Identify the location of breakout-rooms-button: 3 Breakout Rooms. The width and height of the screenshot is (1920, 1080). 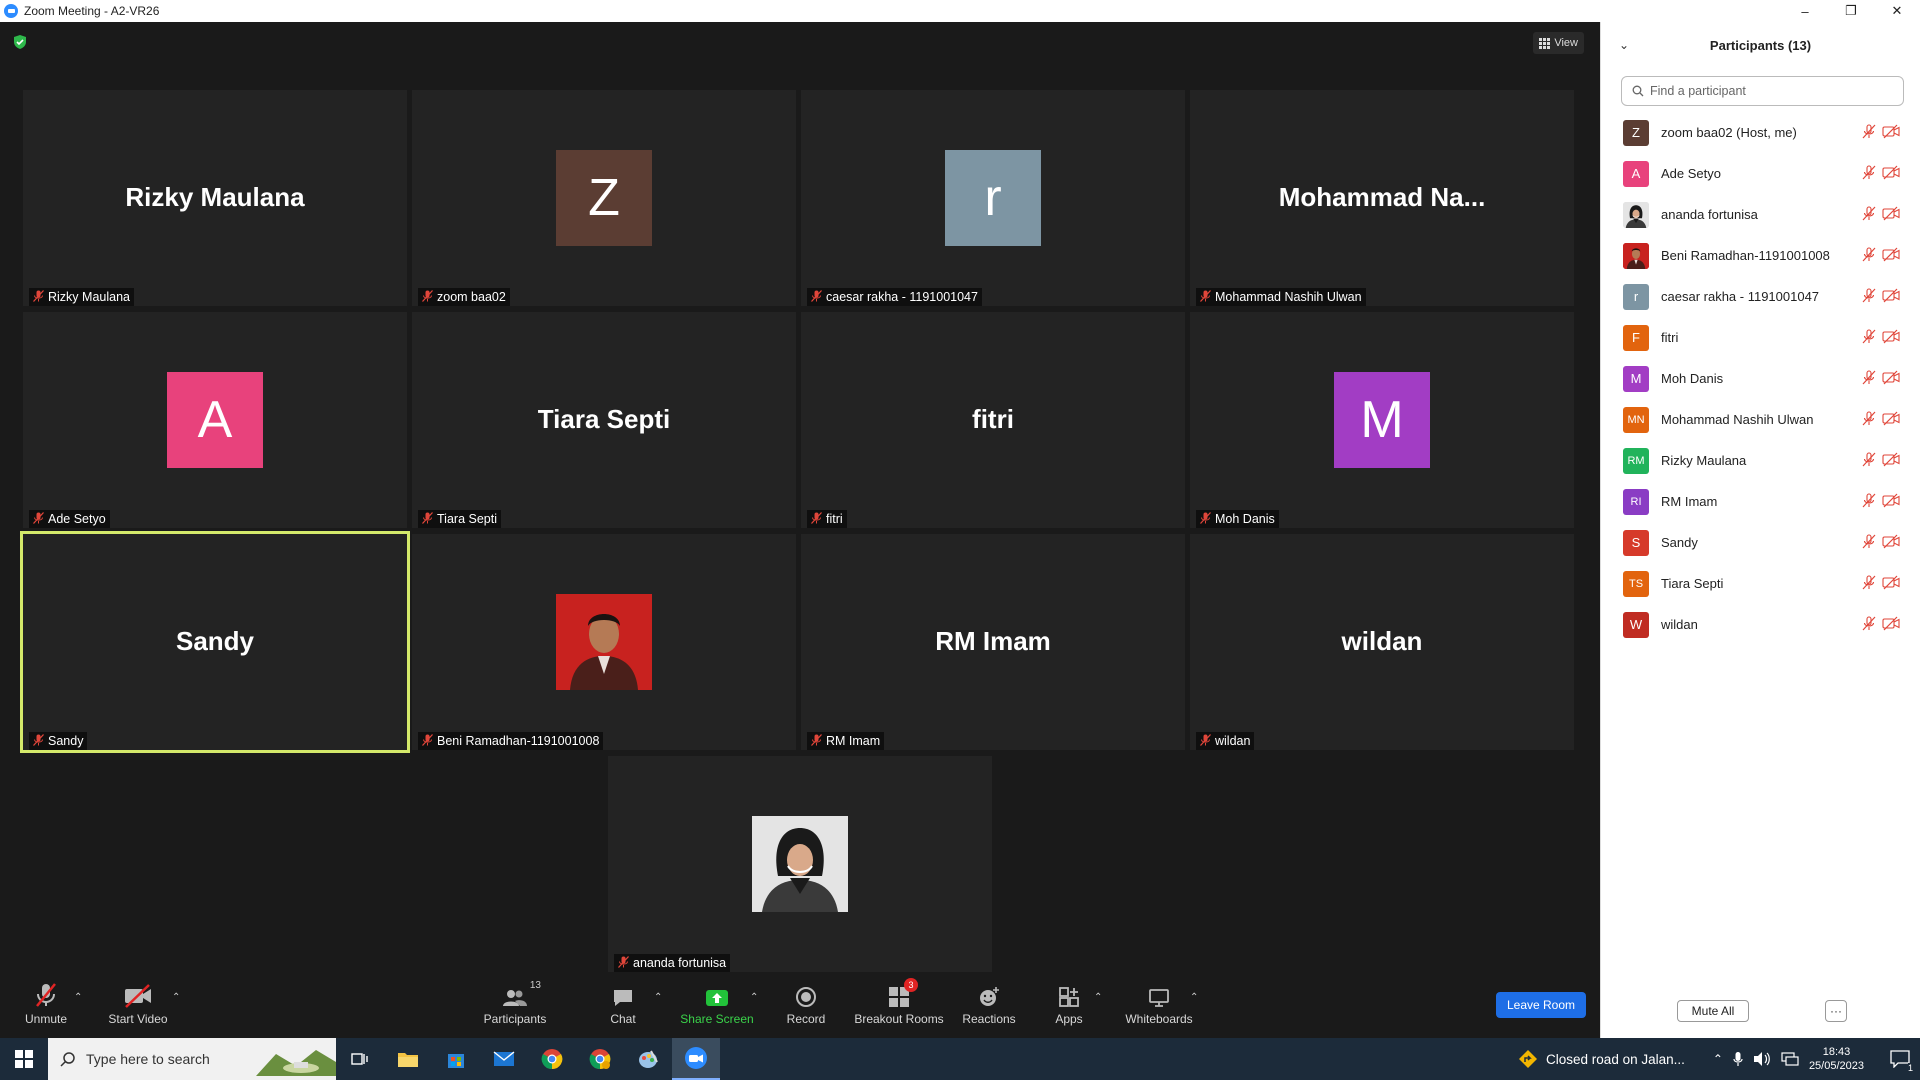
(899, 1002).